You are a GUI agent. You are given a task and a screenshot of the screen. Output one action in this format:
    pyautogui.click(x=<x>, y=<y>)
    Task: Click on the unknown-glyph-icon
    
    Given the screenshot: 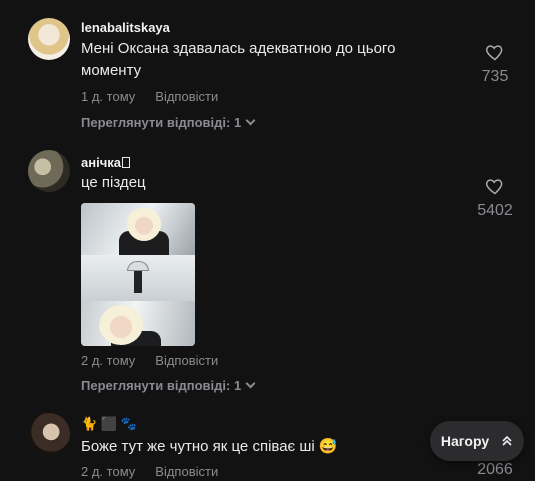 What is the action you would take?
    pyautogui.click(x=125, y=162)
    